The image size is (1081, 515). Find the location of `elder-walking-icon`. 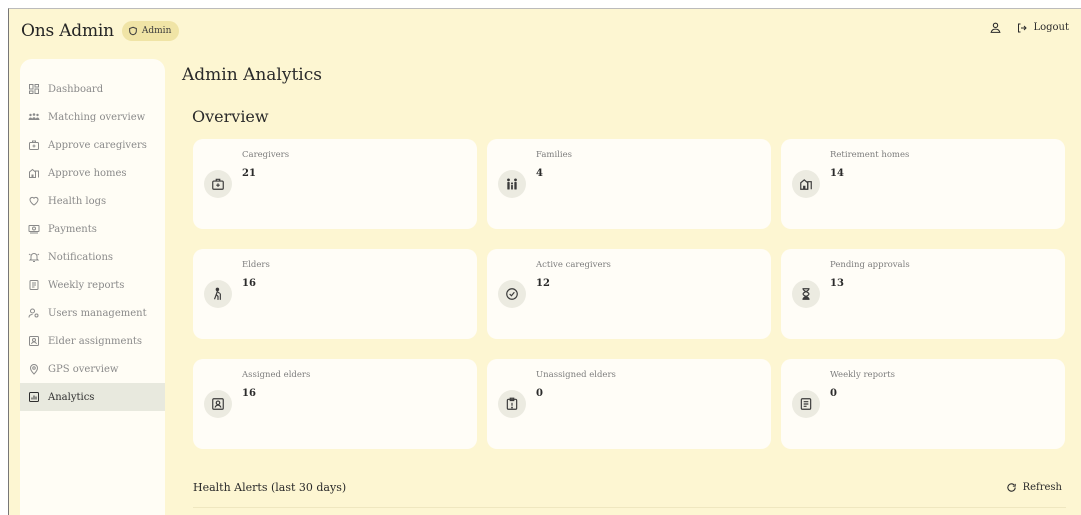

elder-walking-icon is located at coordinates (217, 293).